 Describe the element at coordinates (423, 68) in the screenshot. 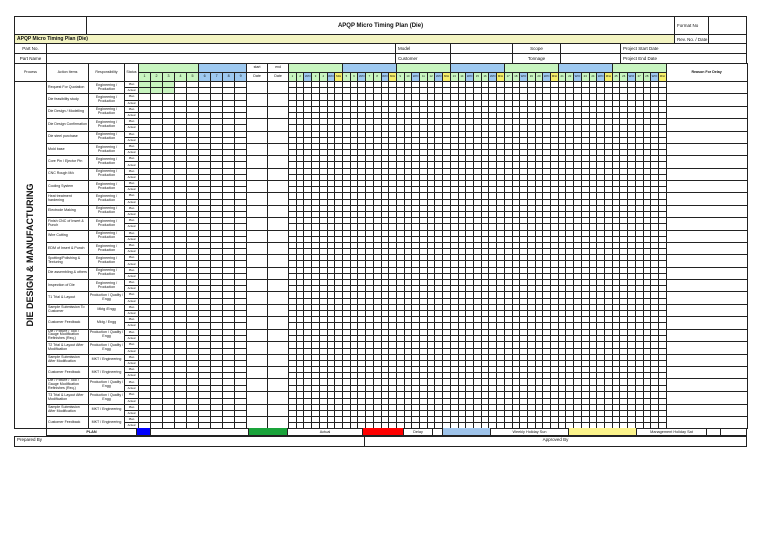

I see `week-band` at that location.